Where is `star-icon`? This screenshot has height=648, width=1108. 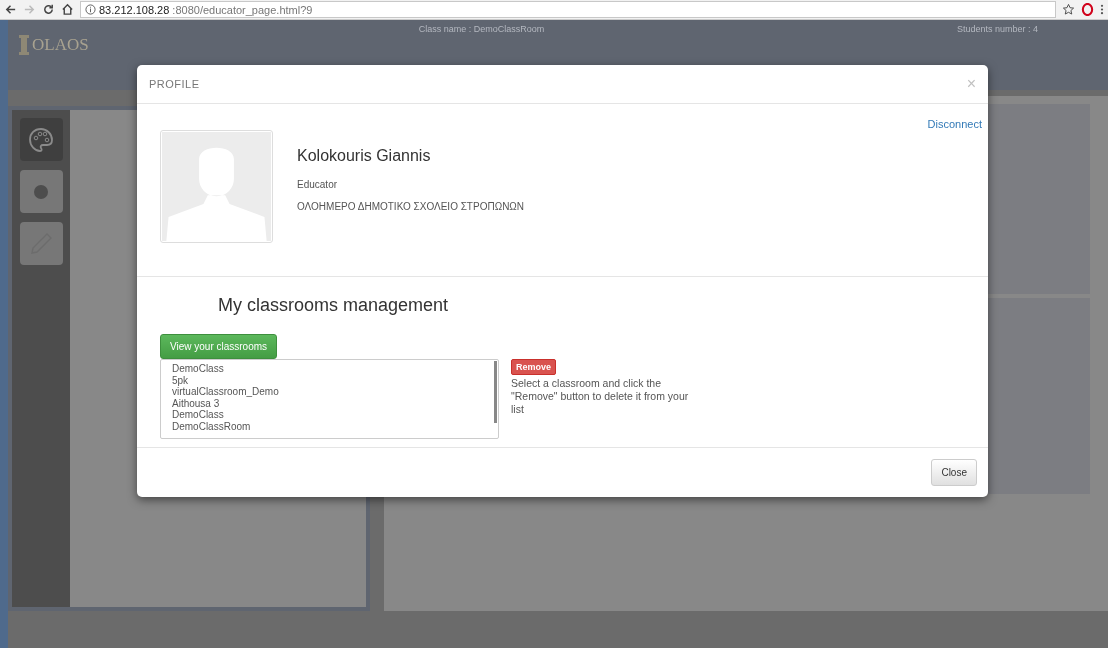 star-icon is located at coordinates (1068, 9).